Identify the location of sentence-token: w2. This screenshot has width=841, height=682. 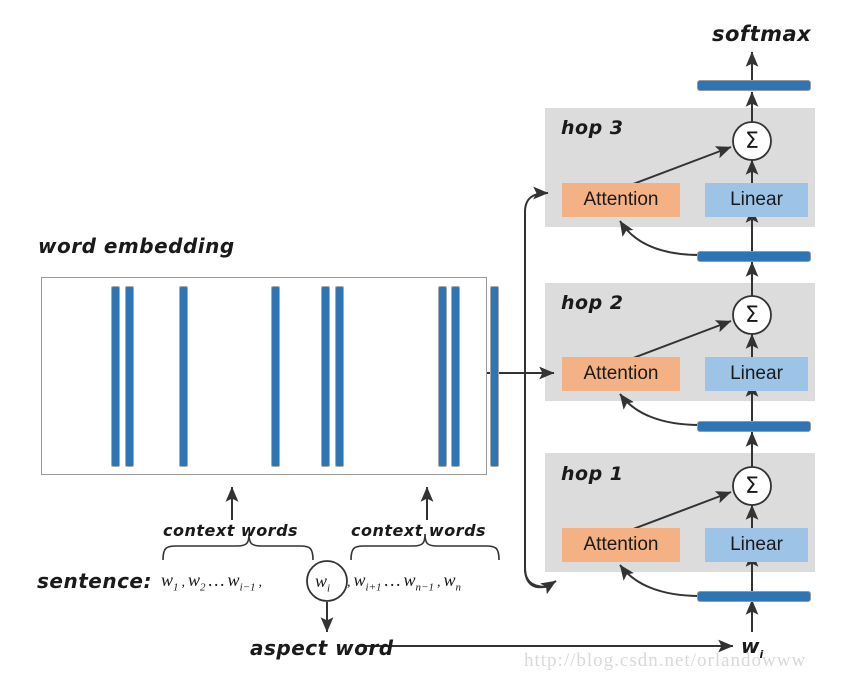
(197, 582).